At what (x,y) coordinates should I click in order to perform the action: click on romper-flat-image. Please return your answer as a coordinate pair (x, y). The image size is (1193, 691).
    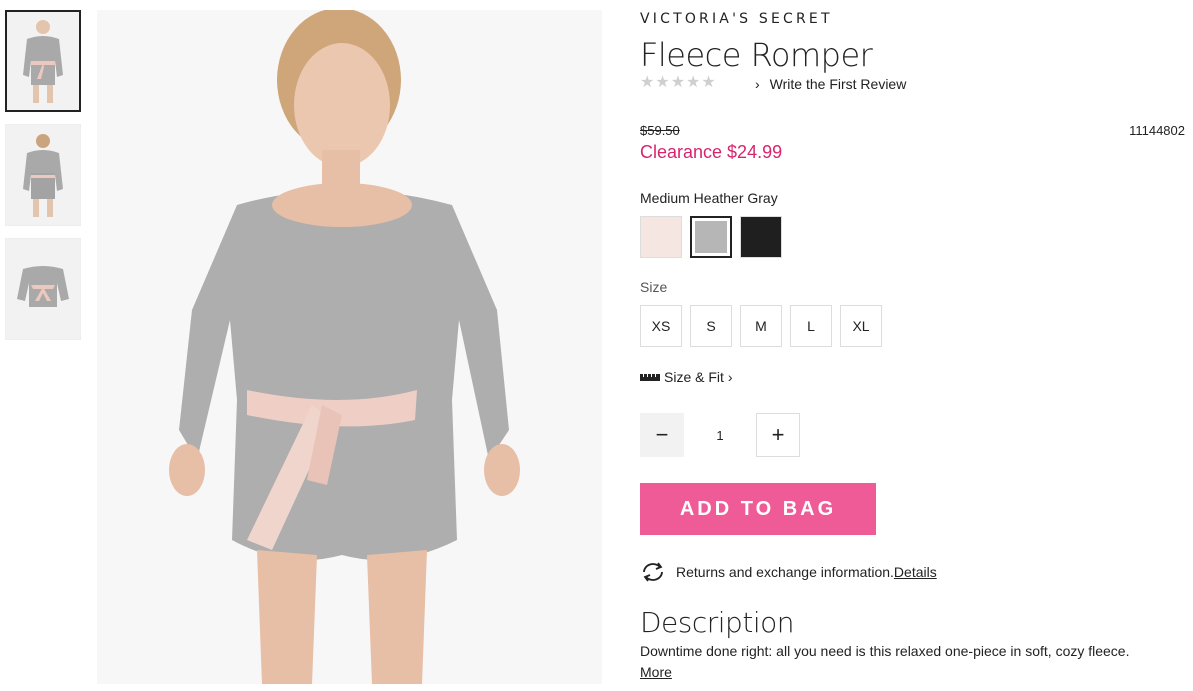
    Looking at the image, I should click on (43, 286).